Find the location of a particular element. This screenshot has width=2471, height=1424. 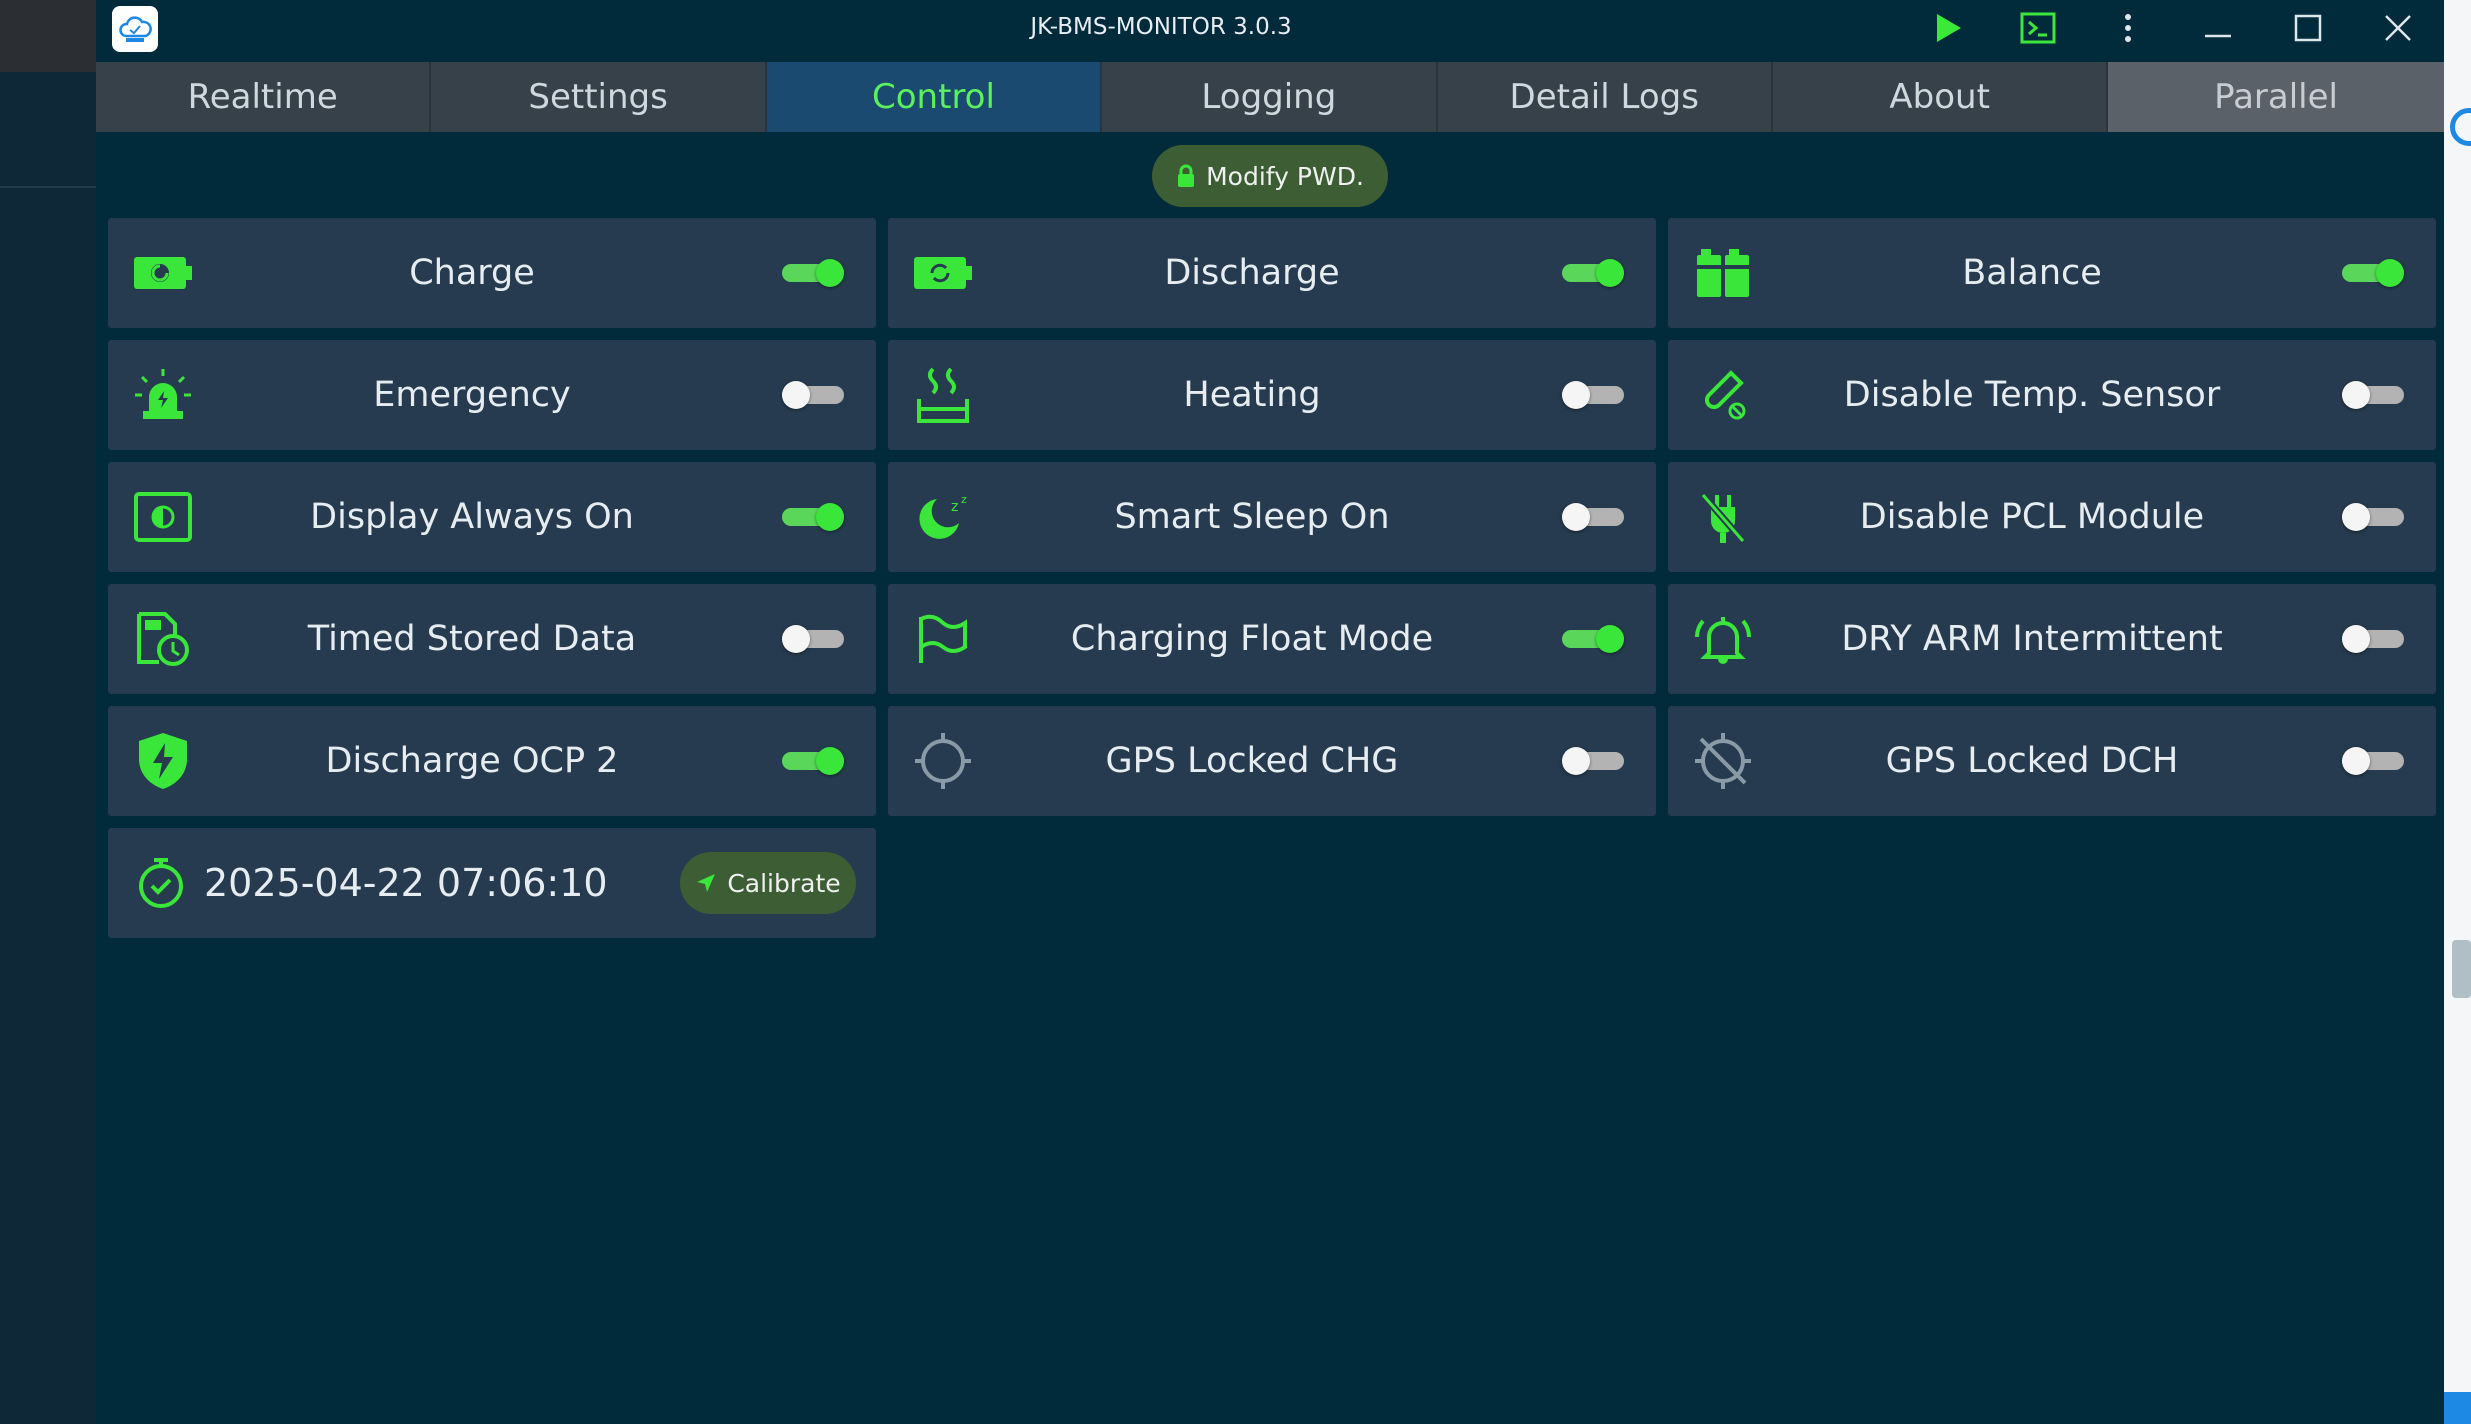

file-clock-icon is located at coordinates (163, 639).